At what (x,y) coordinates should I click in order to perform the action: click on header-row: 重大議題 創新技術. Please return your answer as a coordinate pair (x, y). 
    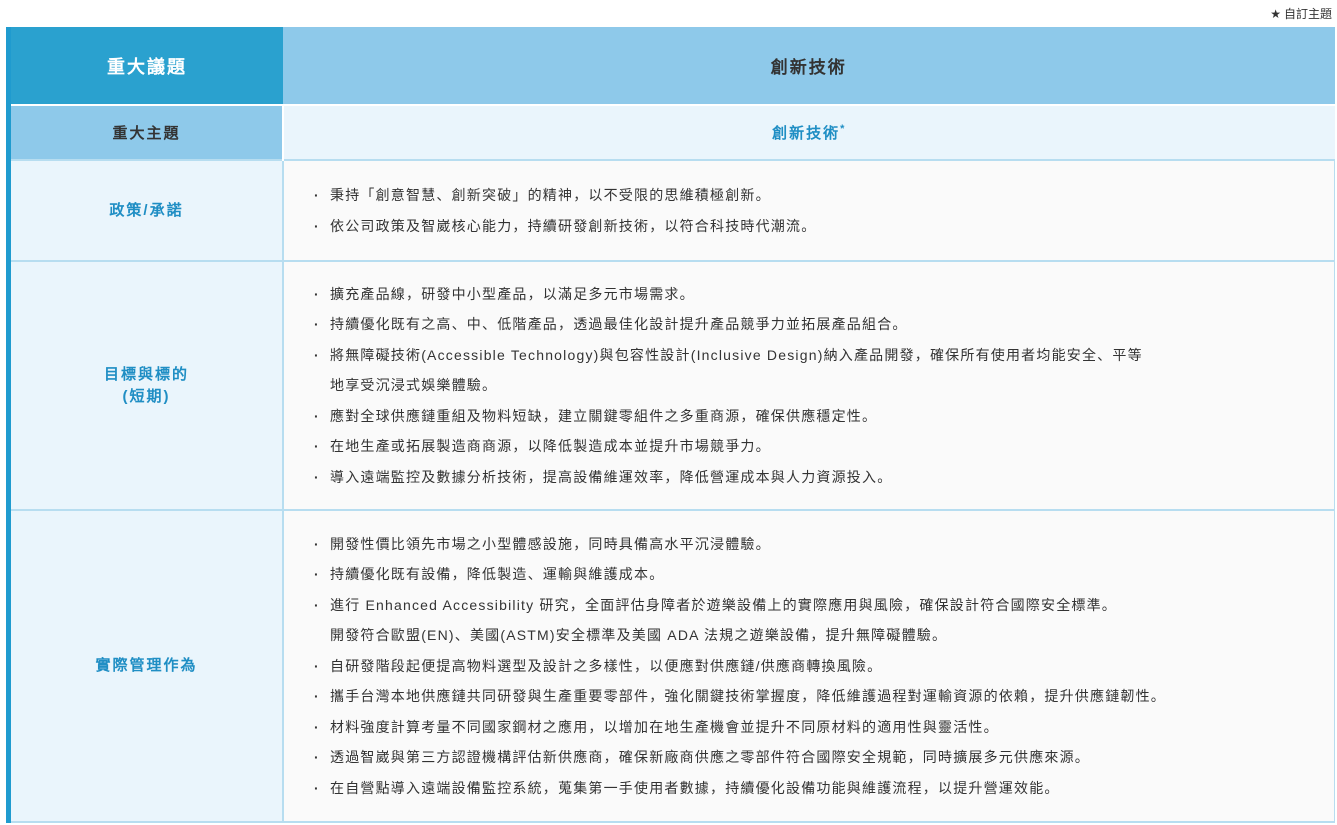
    Looking at the image, I should click on (670, 66).